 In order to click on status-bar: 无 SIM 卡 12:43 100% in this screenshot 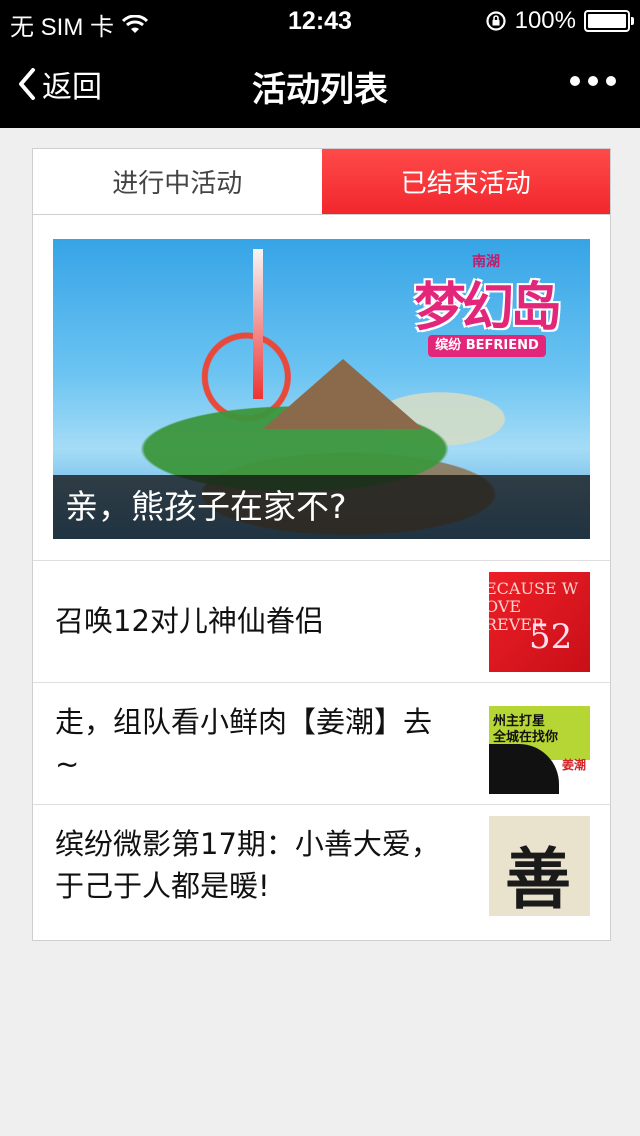, I will do `click(320, 20)`.